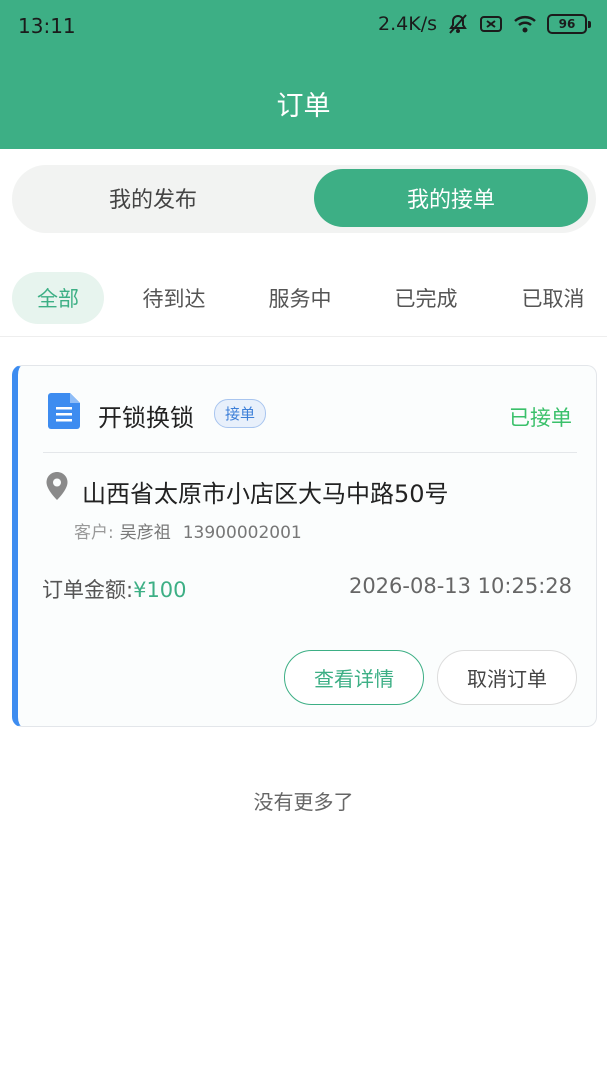  Describe the element at coordinates (303, 74) in the screenshot. I see `top-header: 13:11 2.4K/s 96 订单` at that location.